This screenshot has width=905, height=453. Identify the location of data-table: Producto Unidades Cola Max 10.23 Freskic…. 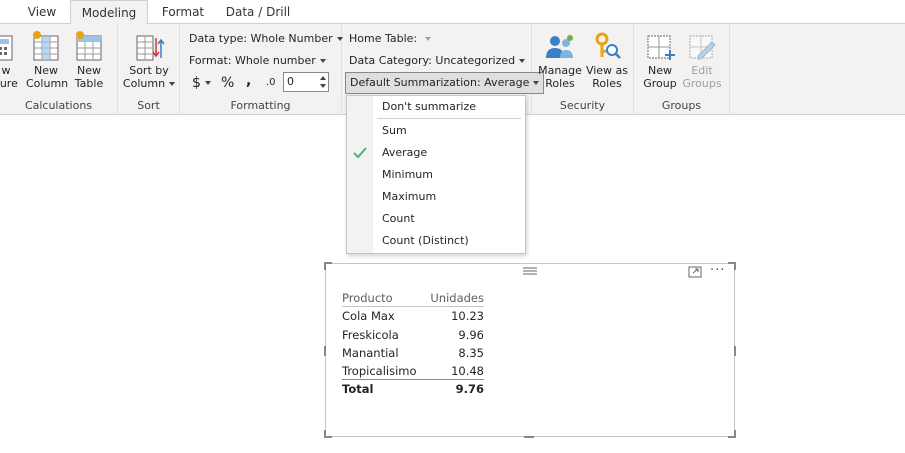
(413, 344).